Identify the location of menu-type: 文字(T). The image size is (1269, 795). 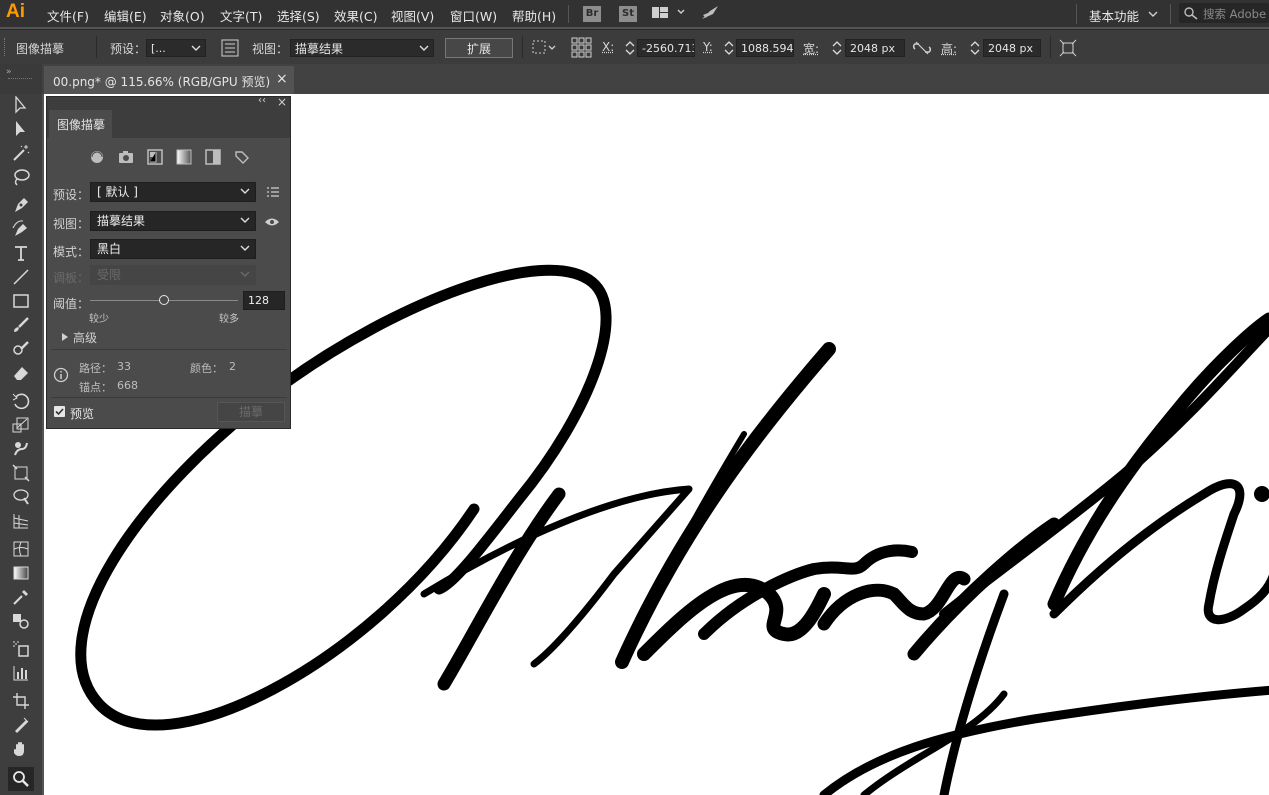
(241, 15).